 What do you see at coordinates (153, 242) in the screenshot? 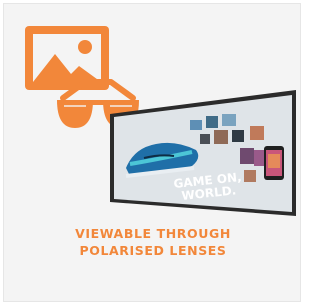
I see `feature-caption: VIEWABLE THROUGH POLARISED LENSES` at bounding box center [153, 242].